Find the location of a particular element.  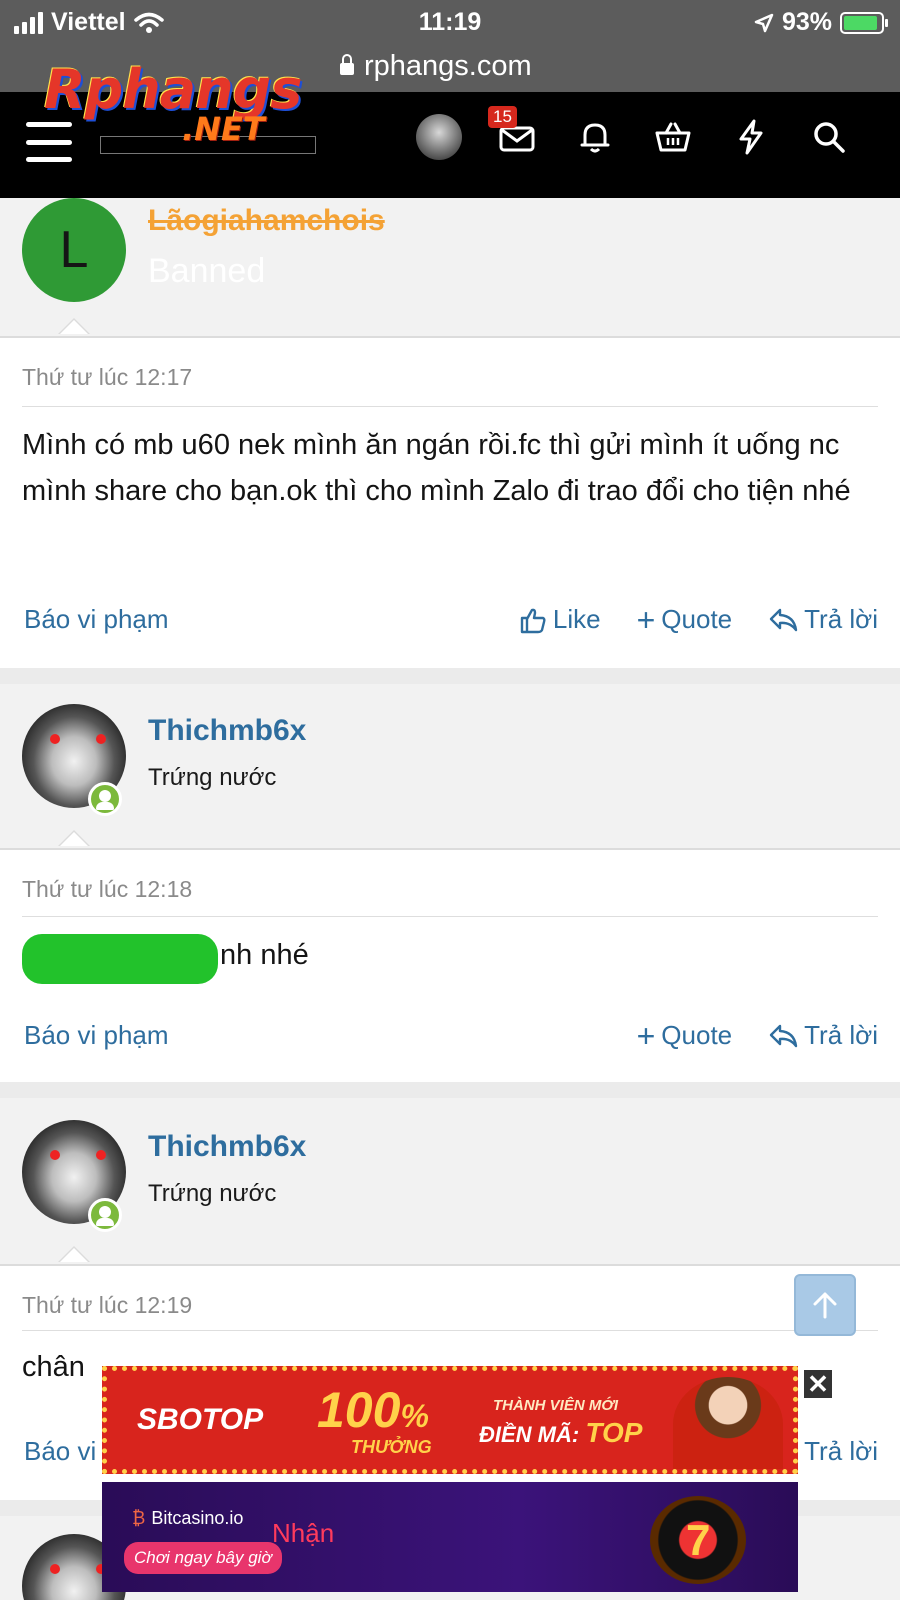

ad-cta-button: Chơi ngay bây giờ is located at coordinates (203, 1558).